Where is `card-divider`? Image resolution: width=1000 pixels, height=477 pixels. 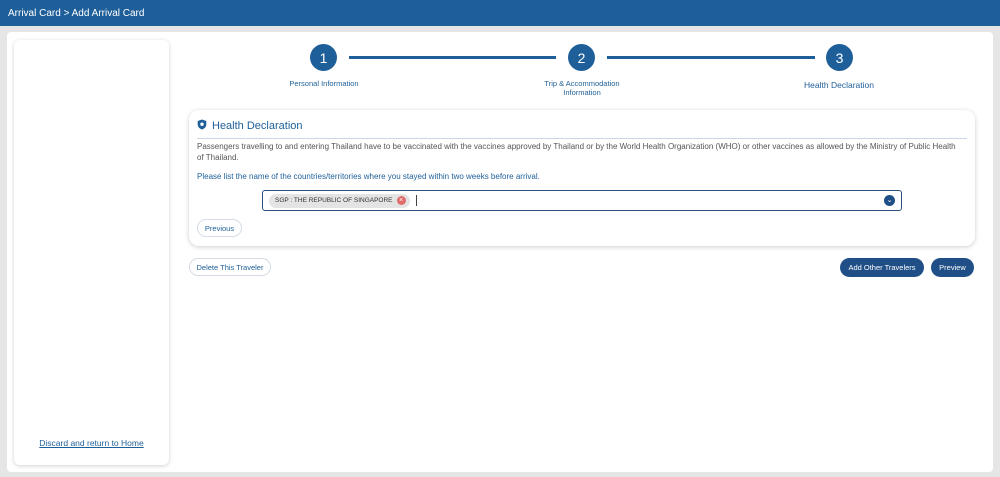 card-divider is located at coordinates (582, 138).